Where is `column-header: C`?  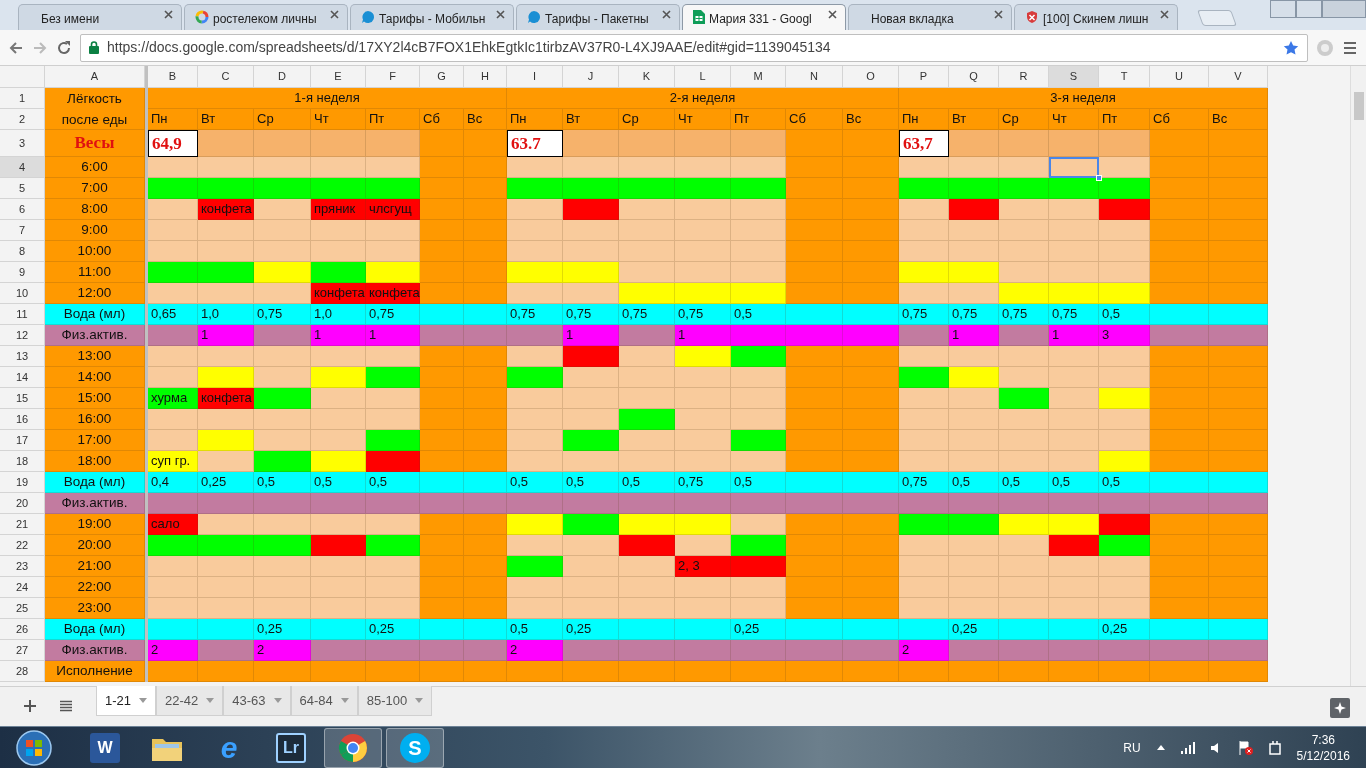 column-header: C is located at coordinates (226, 77).